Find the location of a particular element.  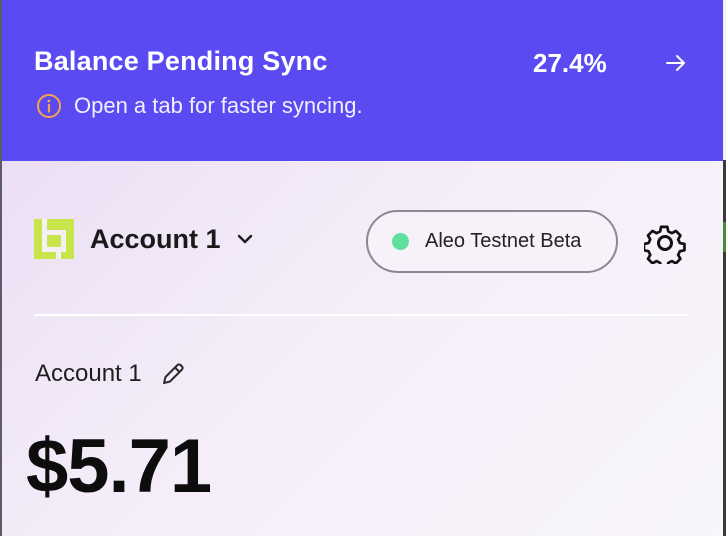

gear-icon is located at coordinates (665, 243).